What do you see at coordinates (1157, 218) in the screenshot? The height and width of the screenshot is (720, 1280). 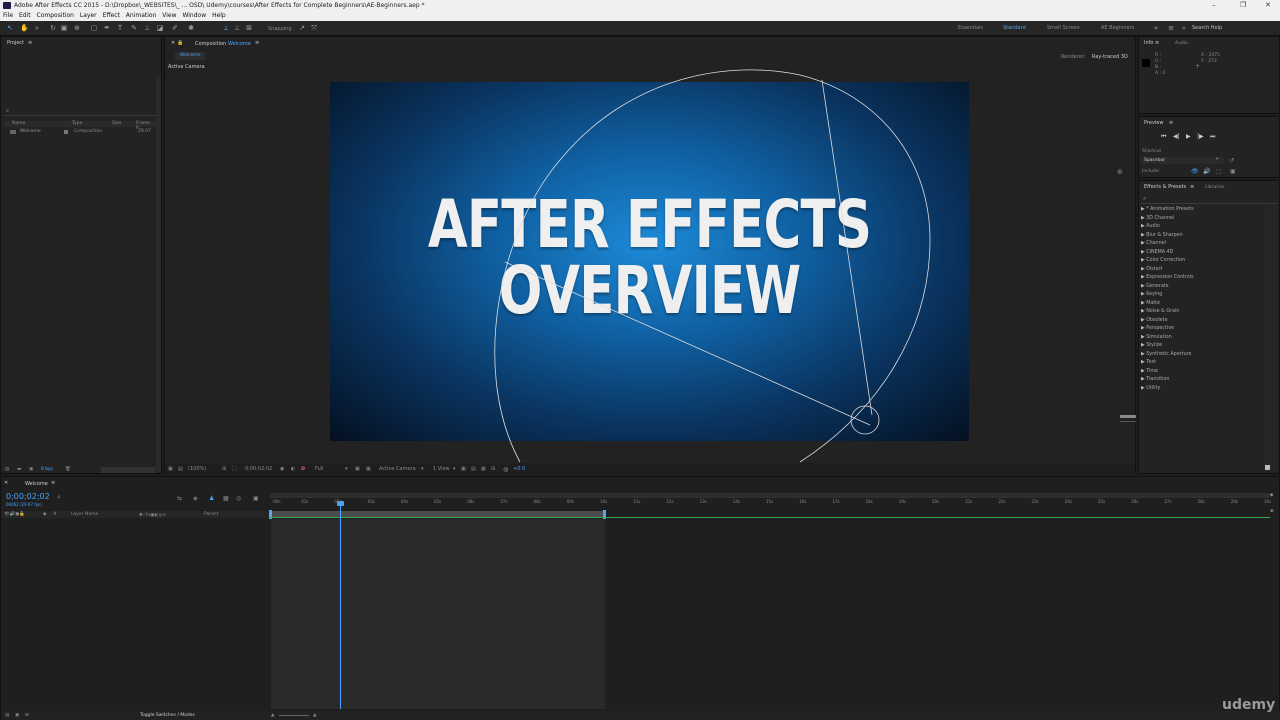 I see `effect-category: ▶ 3D Channel` at bounding box center [1157, 218].